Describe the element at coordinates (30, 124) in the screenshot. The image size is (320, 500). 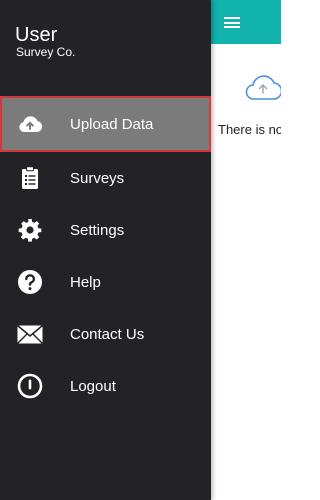
I see `cloud-upload-icon` at that location.